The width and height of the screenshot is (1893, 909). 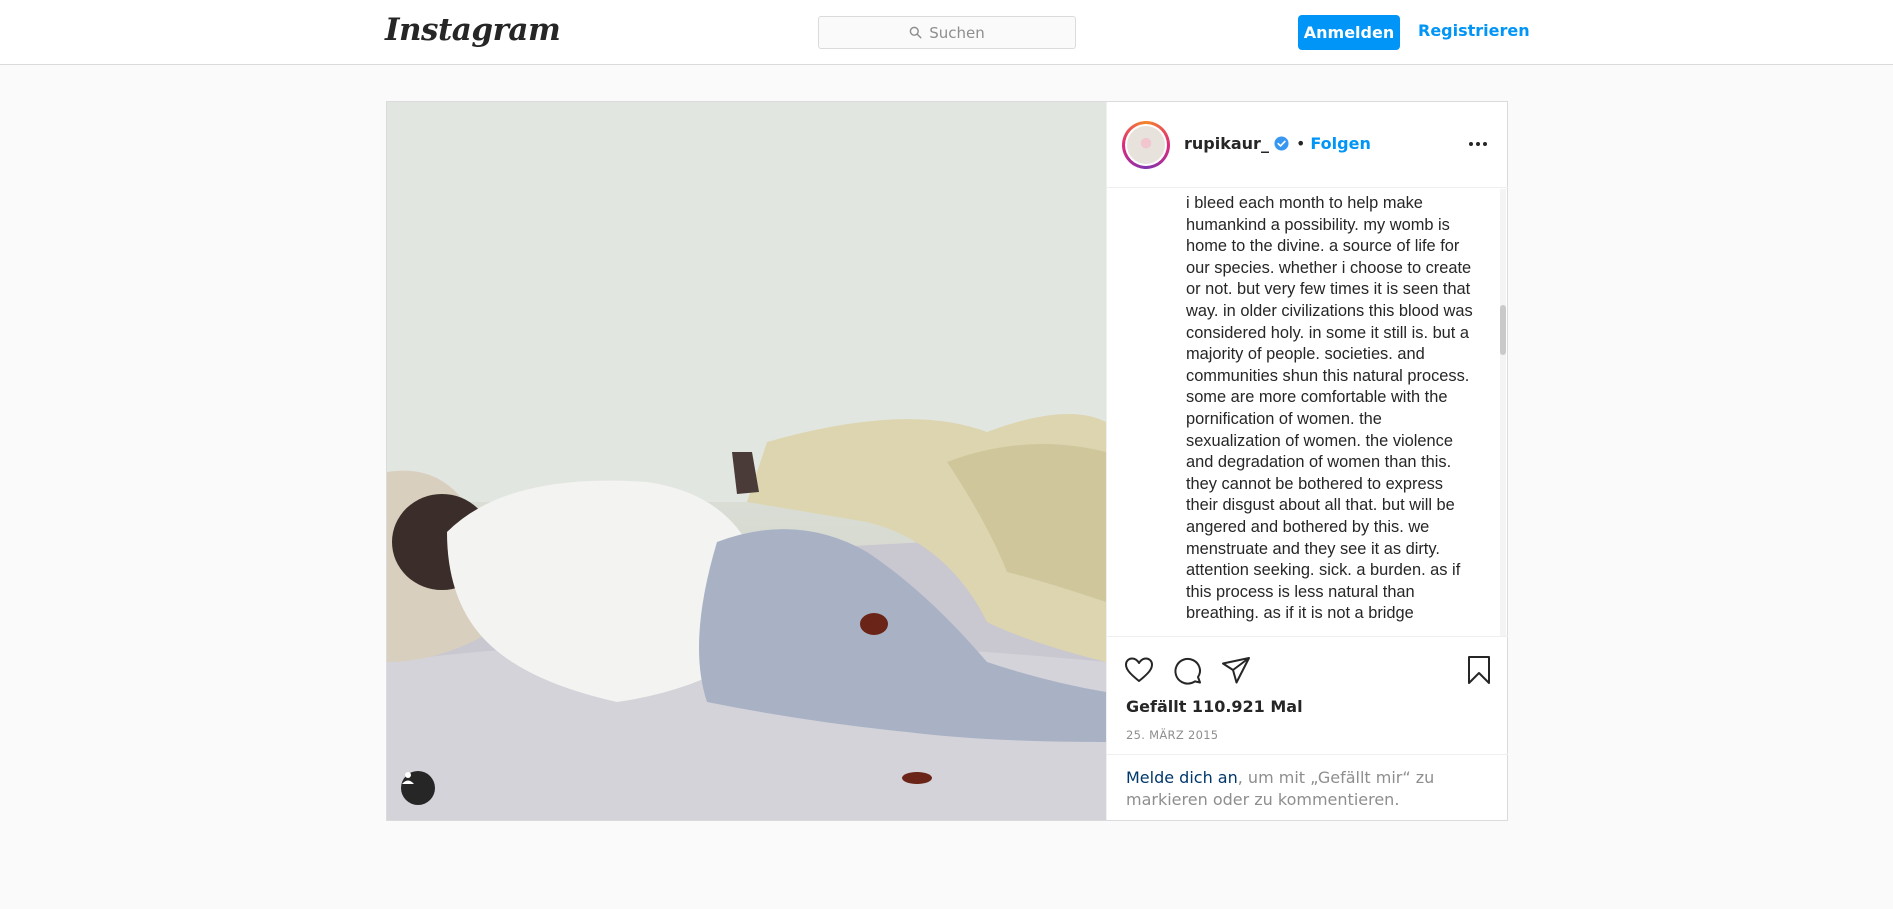 I want to click on caption-scrollbar-thumb, so click(x=1503, y=330).